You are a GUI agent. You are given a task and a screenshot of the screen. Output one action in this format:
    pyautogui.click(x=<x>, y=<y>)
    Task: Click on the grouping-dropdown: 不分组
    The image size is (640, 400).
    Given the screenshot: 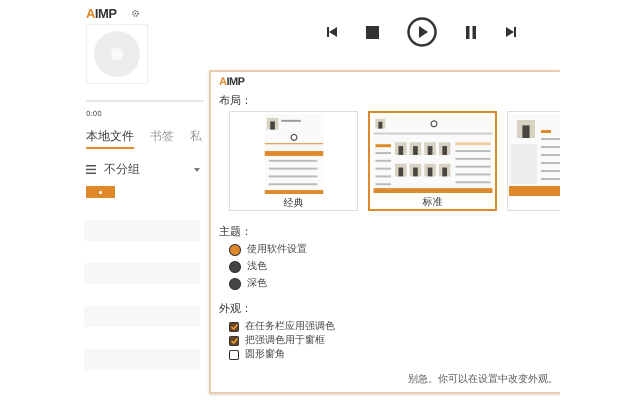 What is the action you would take?
    pyautogui.click(x=145, y=169)
    